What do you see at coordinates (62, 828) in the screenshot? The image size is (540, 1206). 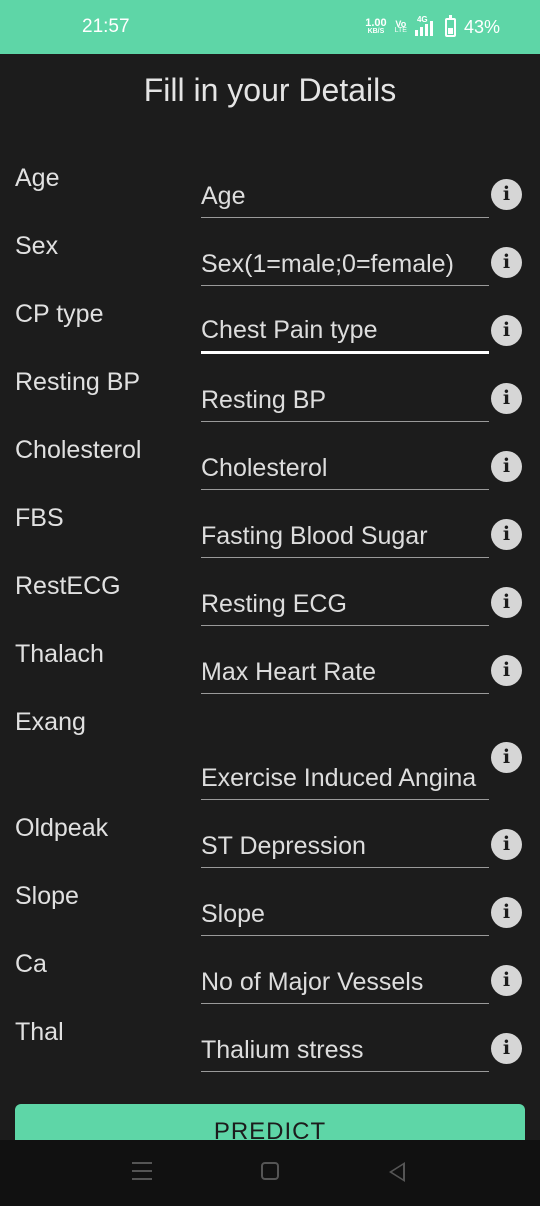 I see `field-label: Oldpeak` at bounding box center [62, 828].